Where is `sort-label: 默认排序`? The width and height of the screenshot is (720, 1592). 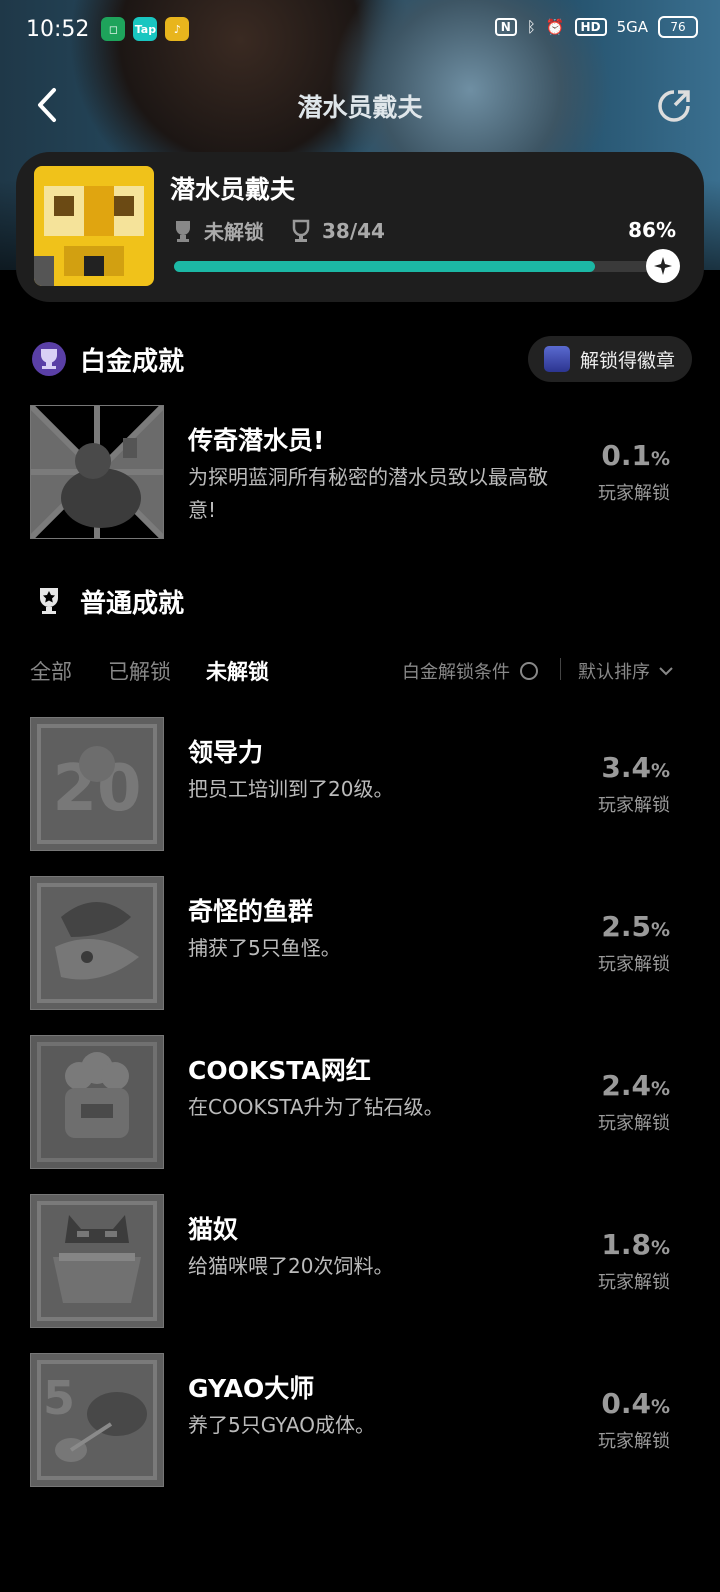
sort-label: 默认排序 is located at coordinates (614, 672).